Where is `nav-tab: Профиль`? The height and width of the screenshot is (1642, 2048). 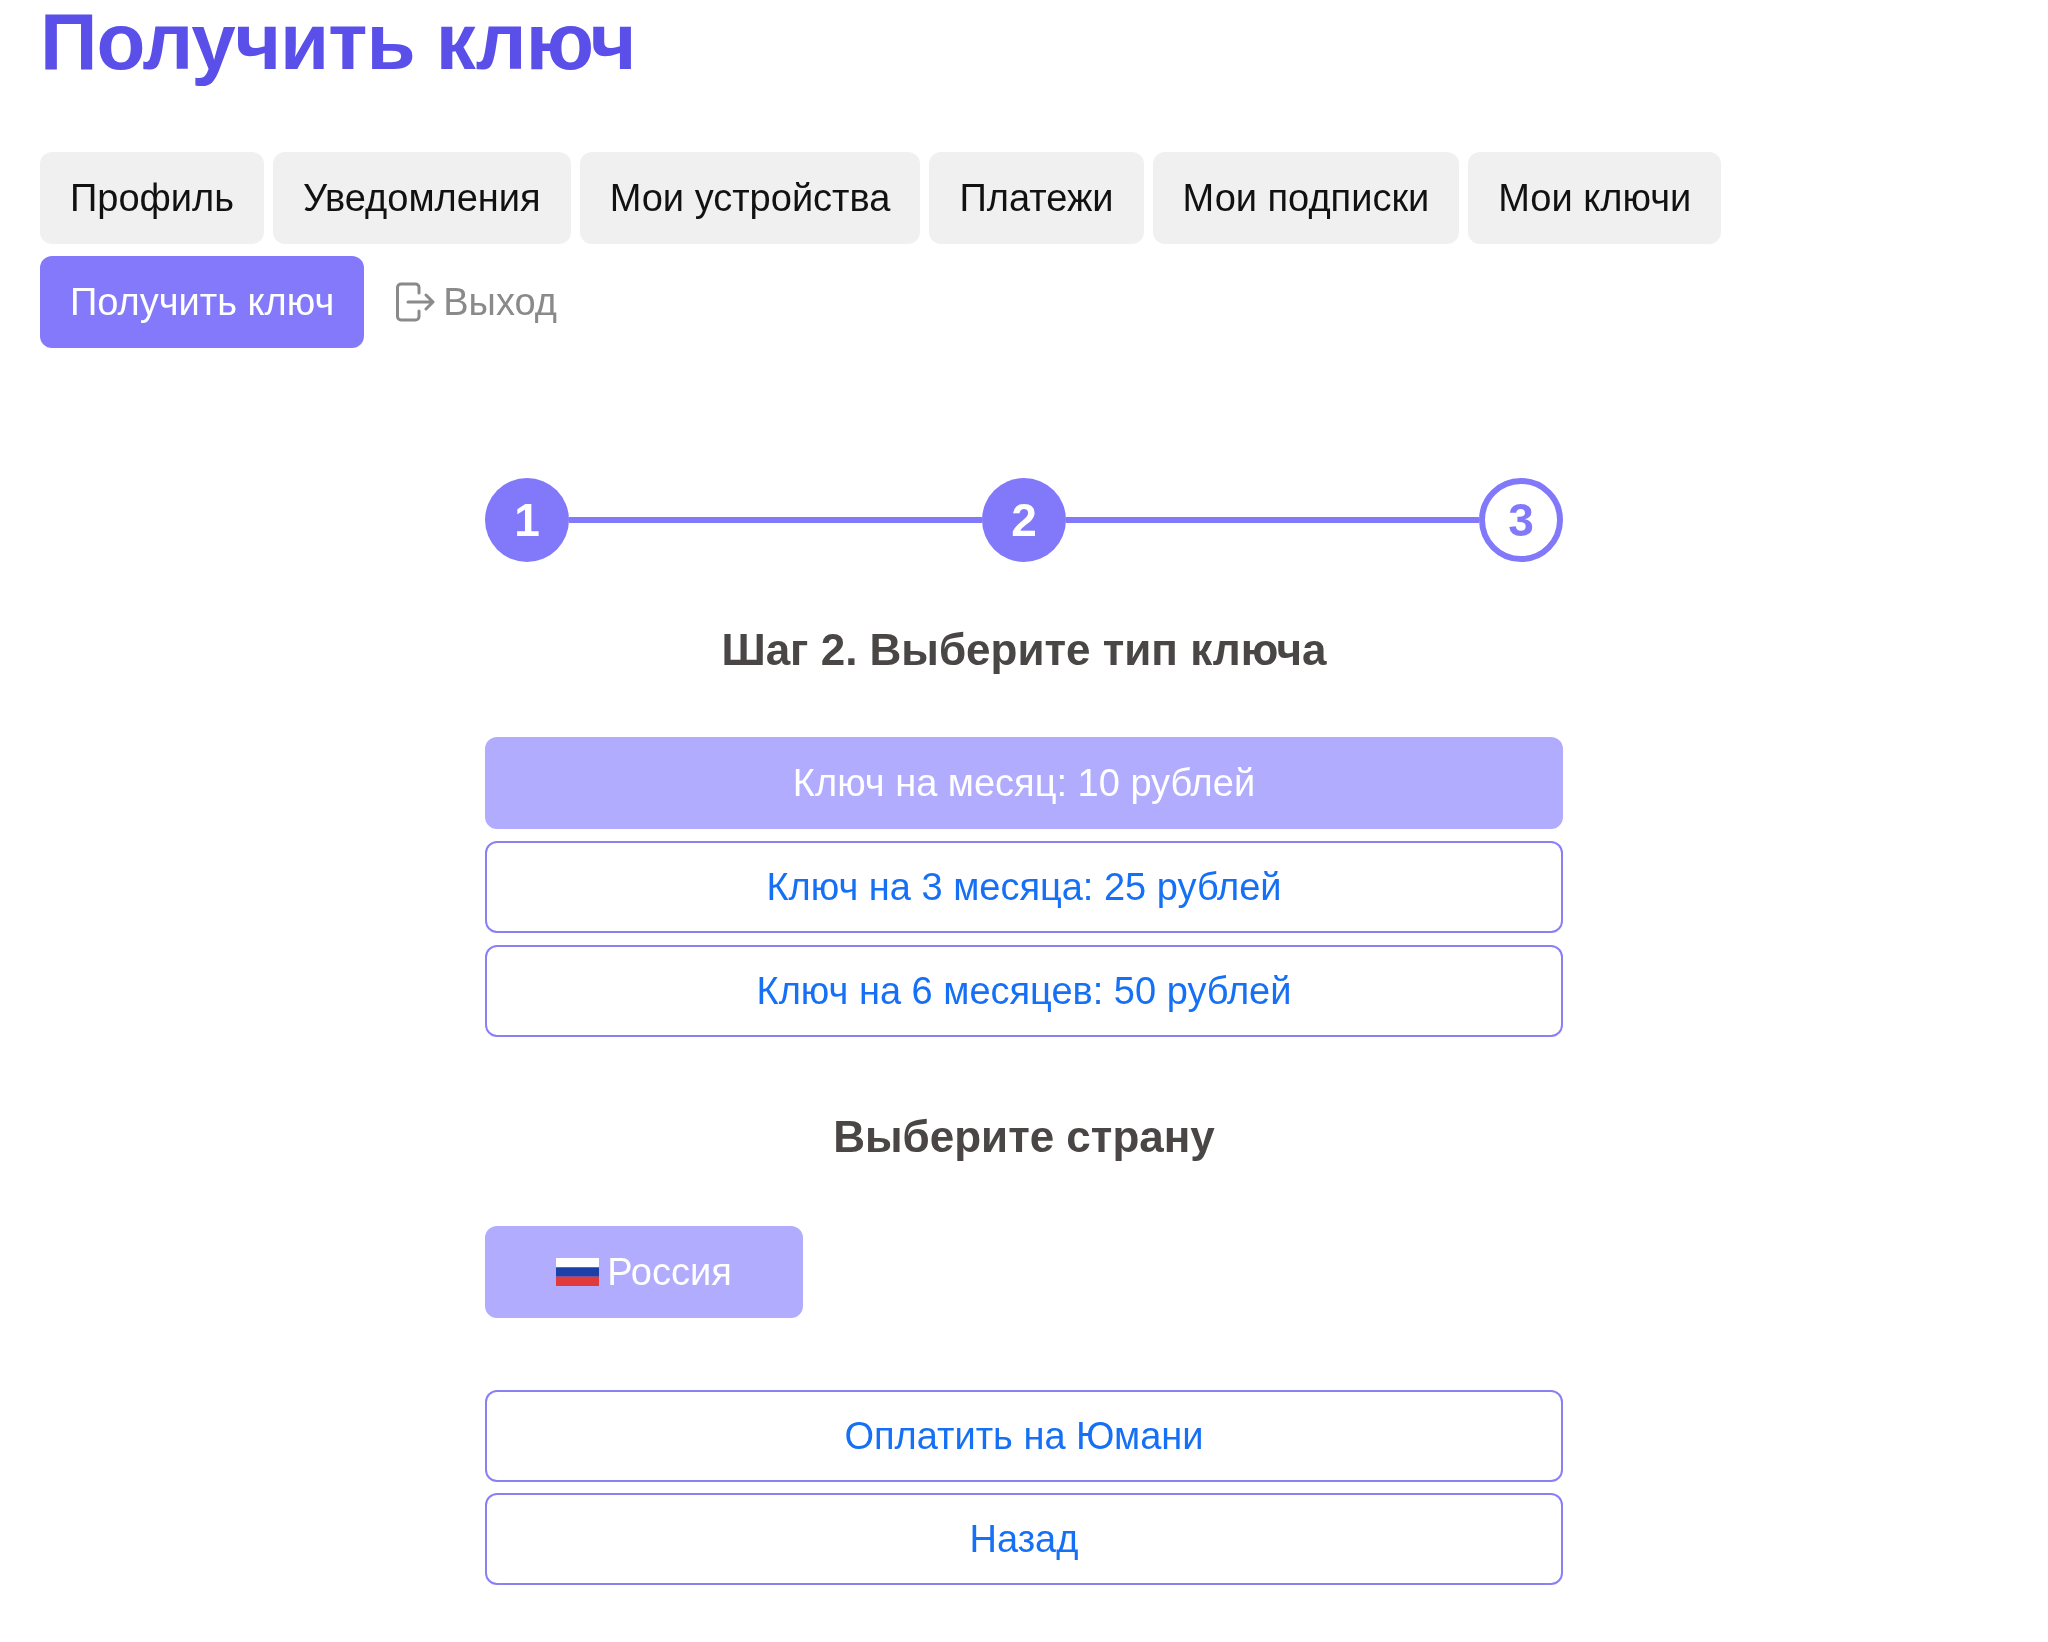 nav-tab: Профиль is located at coordinates (152, 198).